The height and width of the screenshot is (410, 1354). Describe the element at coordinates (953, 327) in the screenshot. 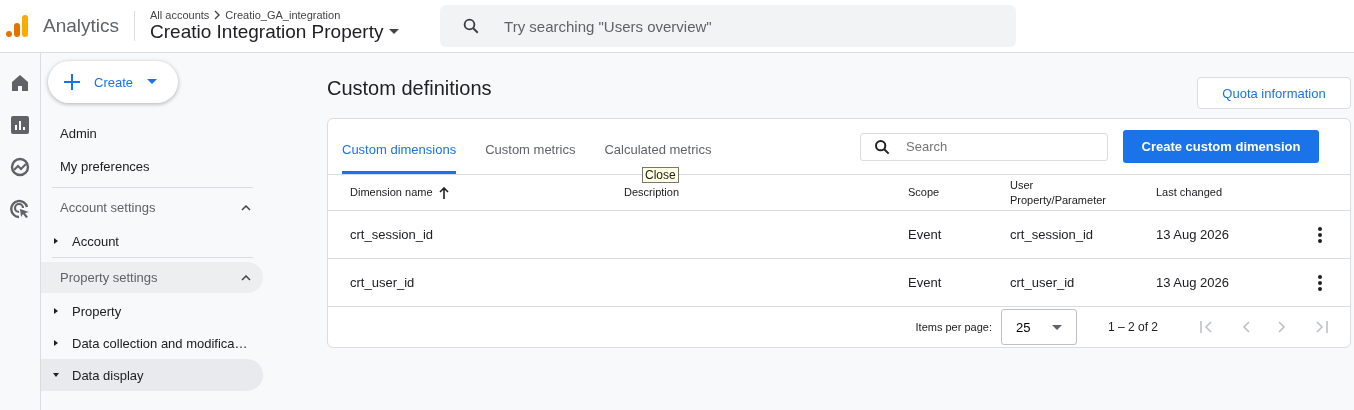

I see `items-per-page-label: Items per page:` at that location.